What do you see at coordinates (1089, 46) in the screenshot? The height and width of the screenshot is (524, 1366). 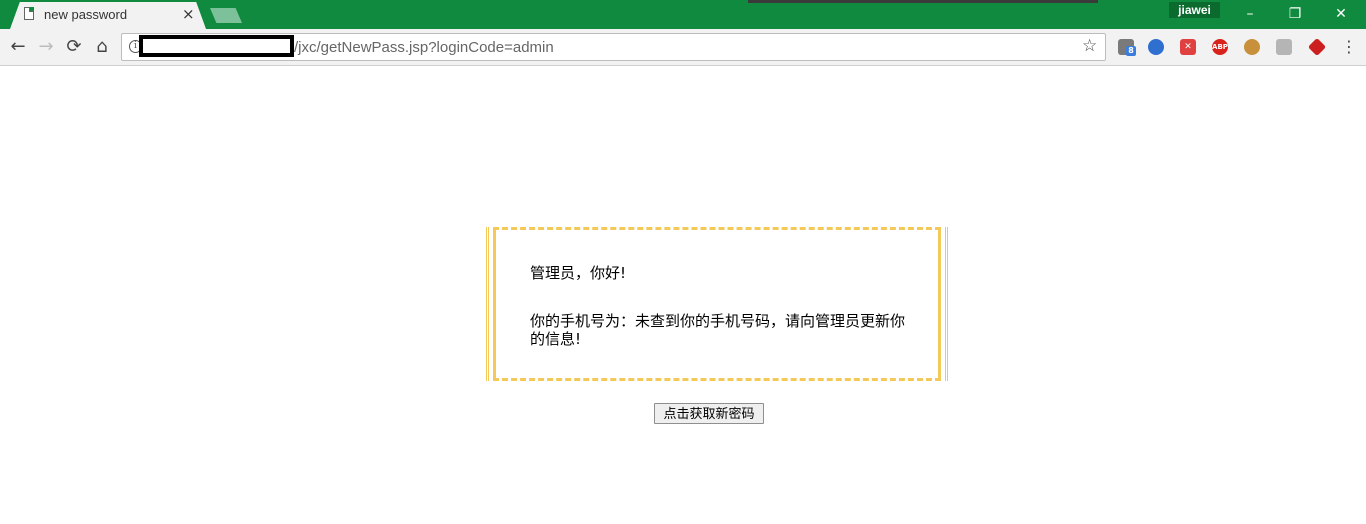 I see `bookmark-star-icon: ☆` at bounding box center [1089, 46].